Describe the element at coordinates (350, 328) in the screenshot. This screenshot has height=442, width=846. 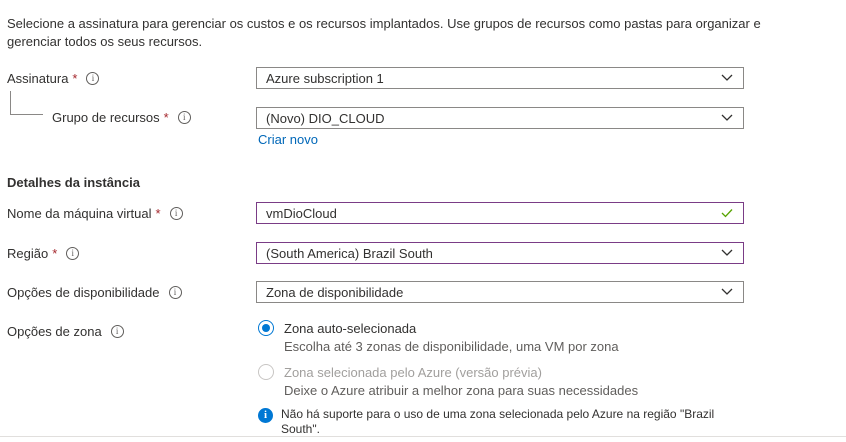
I see `zone-auto-title: Zona auto-selecionada` at that location.